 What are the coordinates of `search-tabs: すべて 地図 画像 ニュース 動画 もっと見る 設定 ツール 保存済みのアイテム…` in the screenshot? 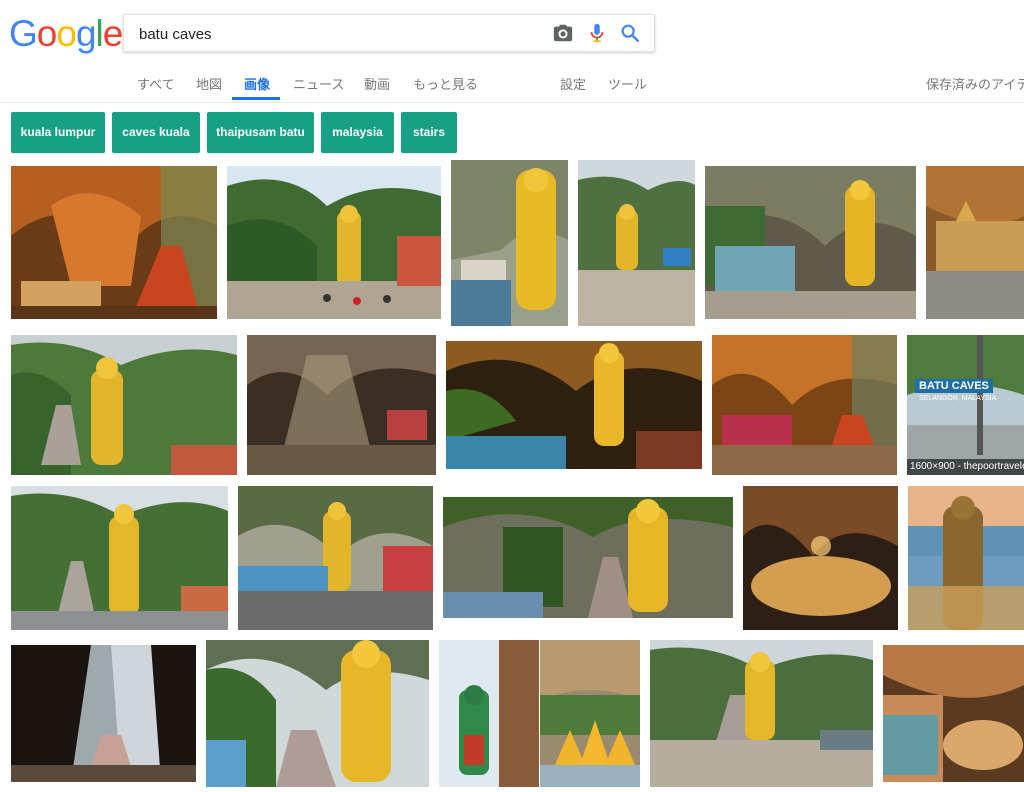 It's located at (512, 82).